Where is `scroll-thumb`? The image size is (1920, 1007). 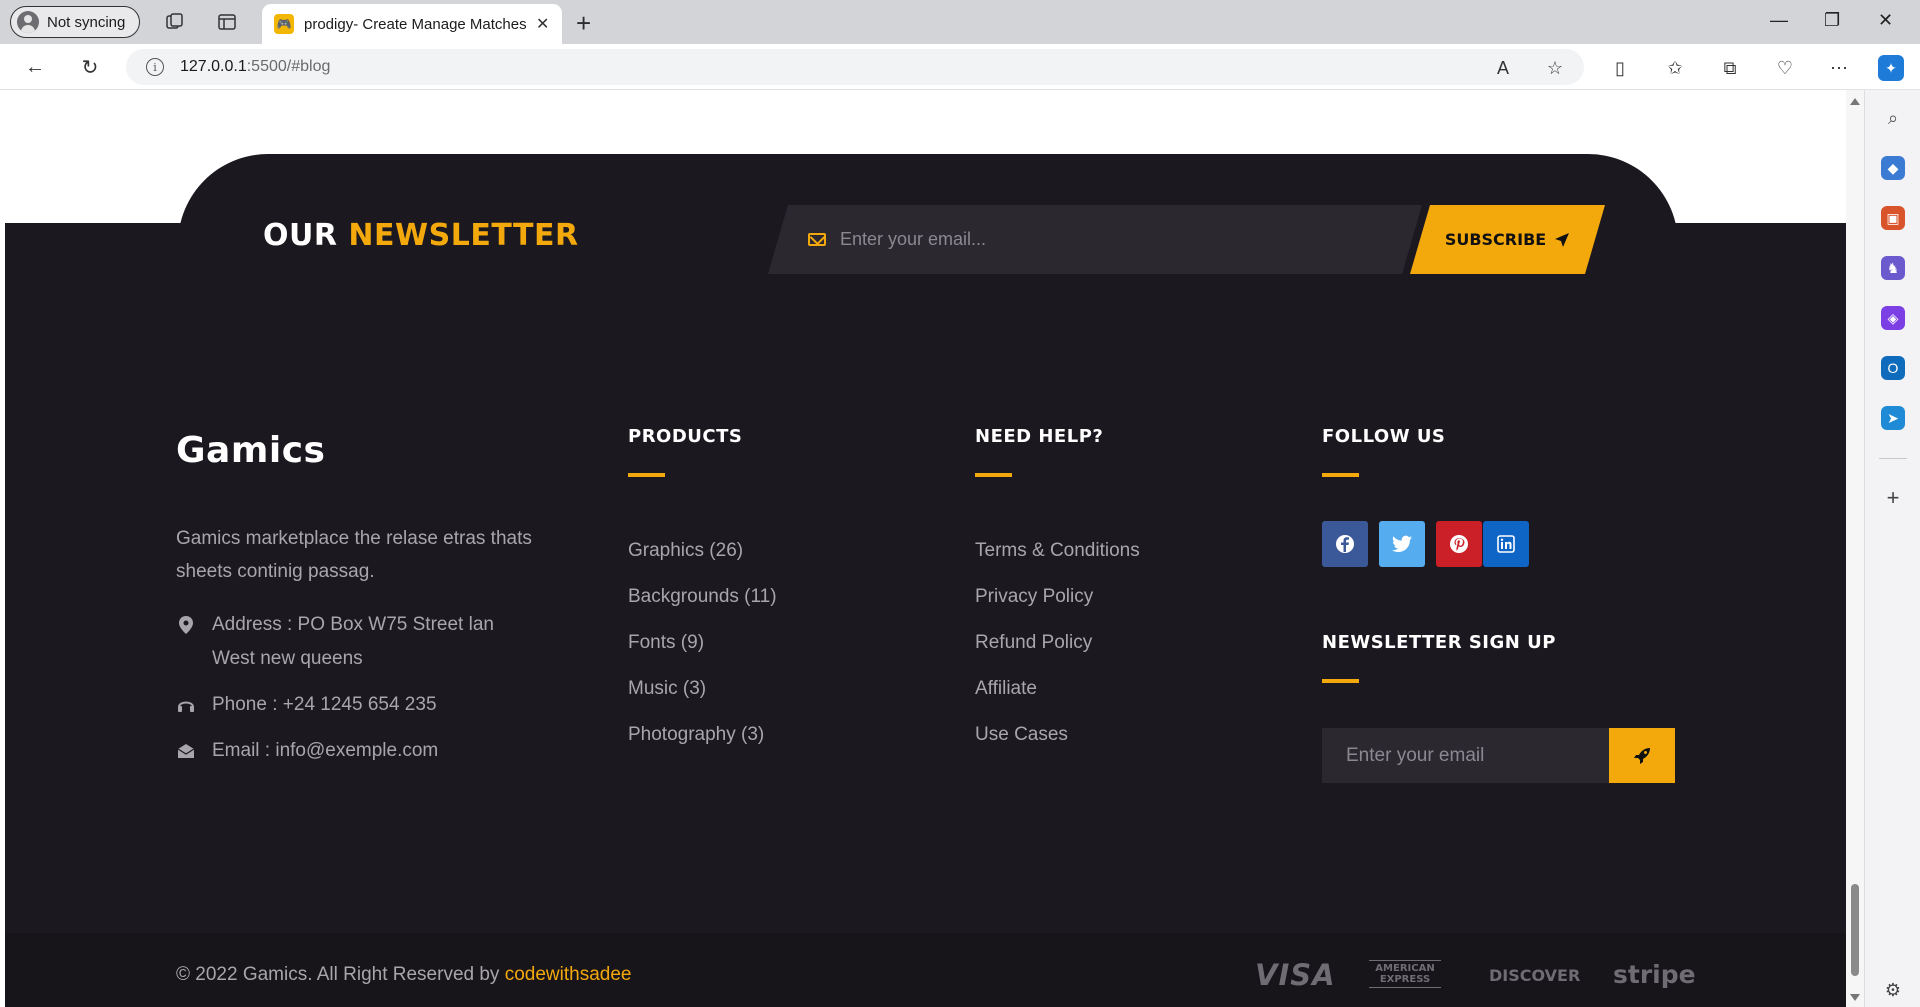 scroll-thumb is located at coordinates (1855, 930).